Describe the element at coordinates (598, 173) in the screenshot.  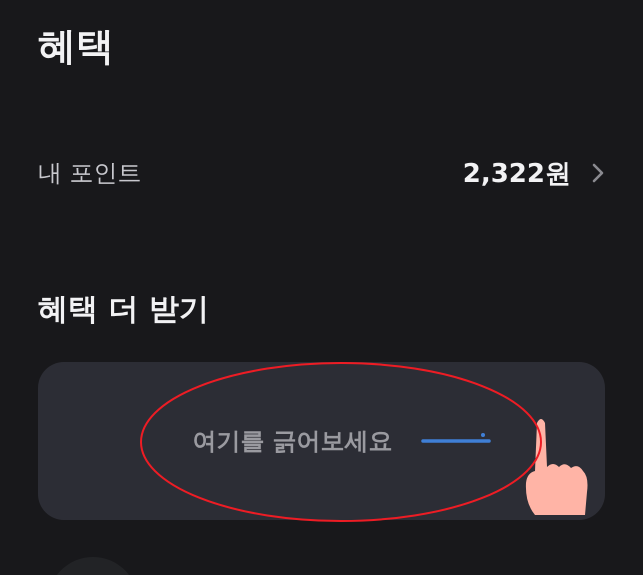
I see `chevron-right-icon` at that location.